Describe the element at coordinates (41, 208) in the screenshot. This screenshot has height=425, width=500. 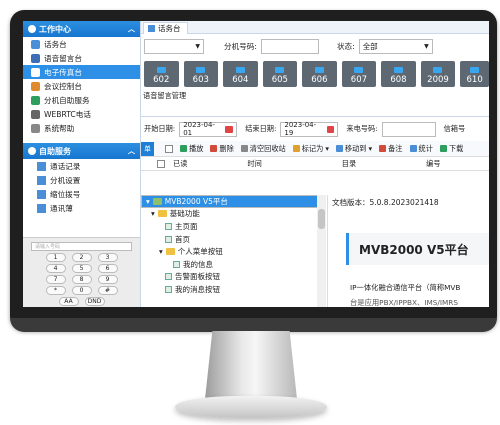
I see `contacts-icon` at that location.